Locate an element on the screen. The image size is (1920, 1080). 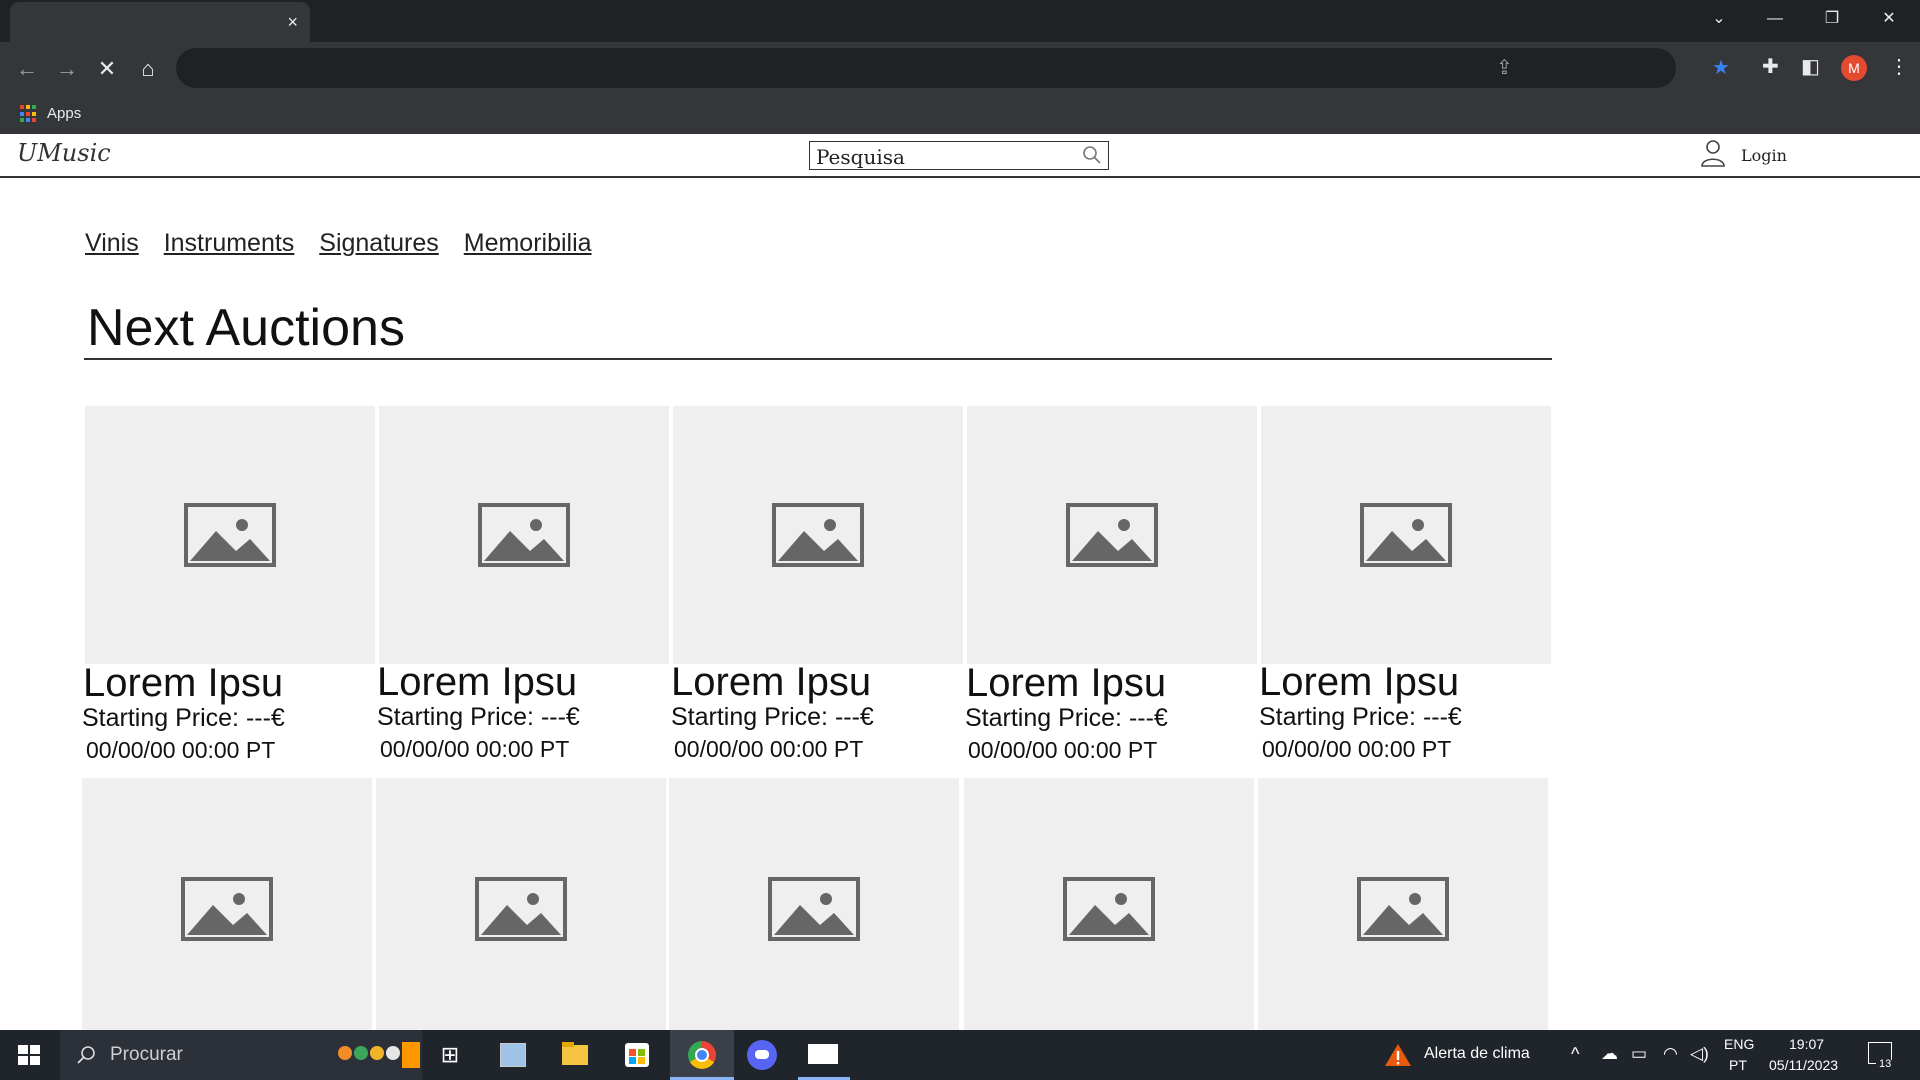
category-nav: Vinis Instruments Signatures Memoribilia is located at coordinates (347, 243).